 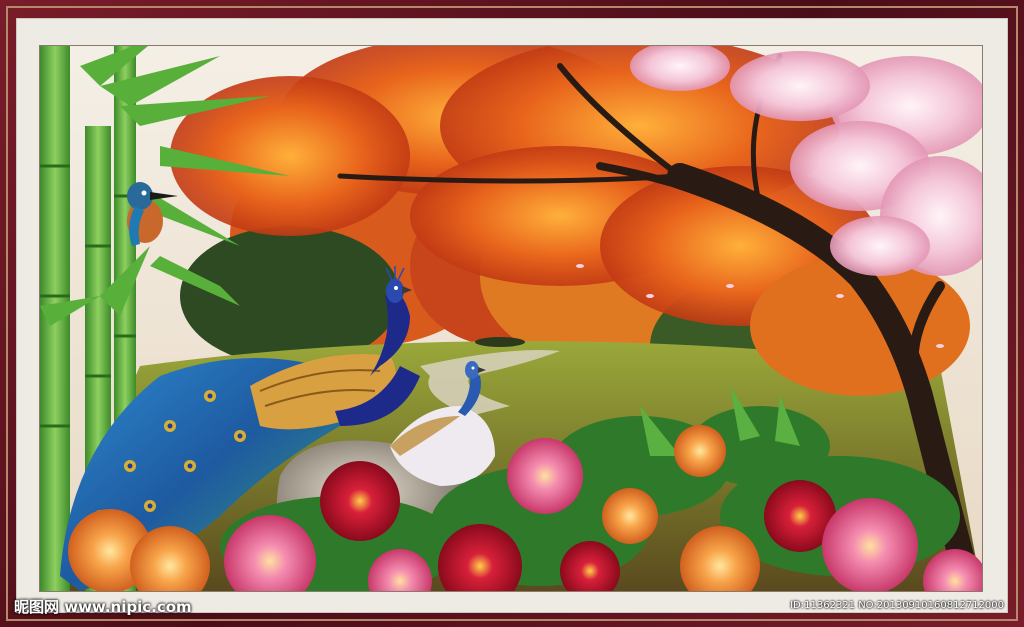 I want to click on watermark-id: ID:11362321 NO:20130910160812712000, so click(x=897, y=605).